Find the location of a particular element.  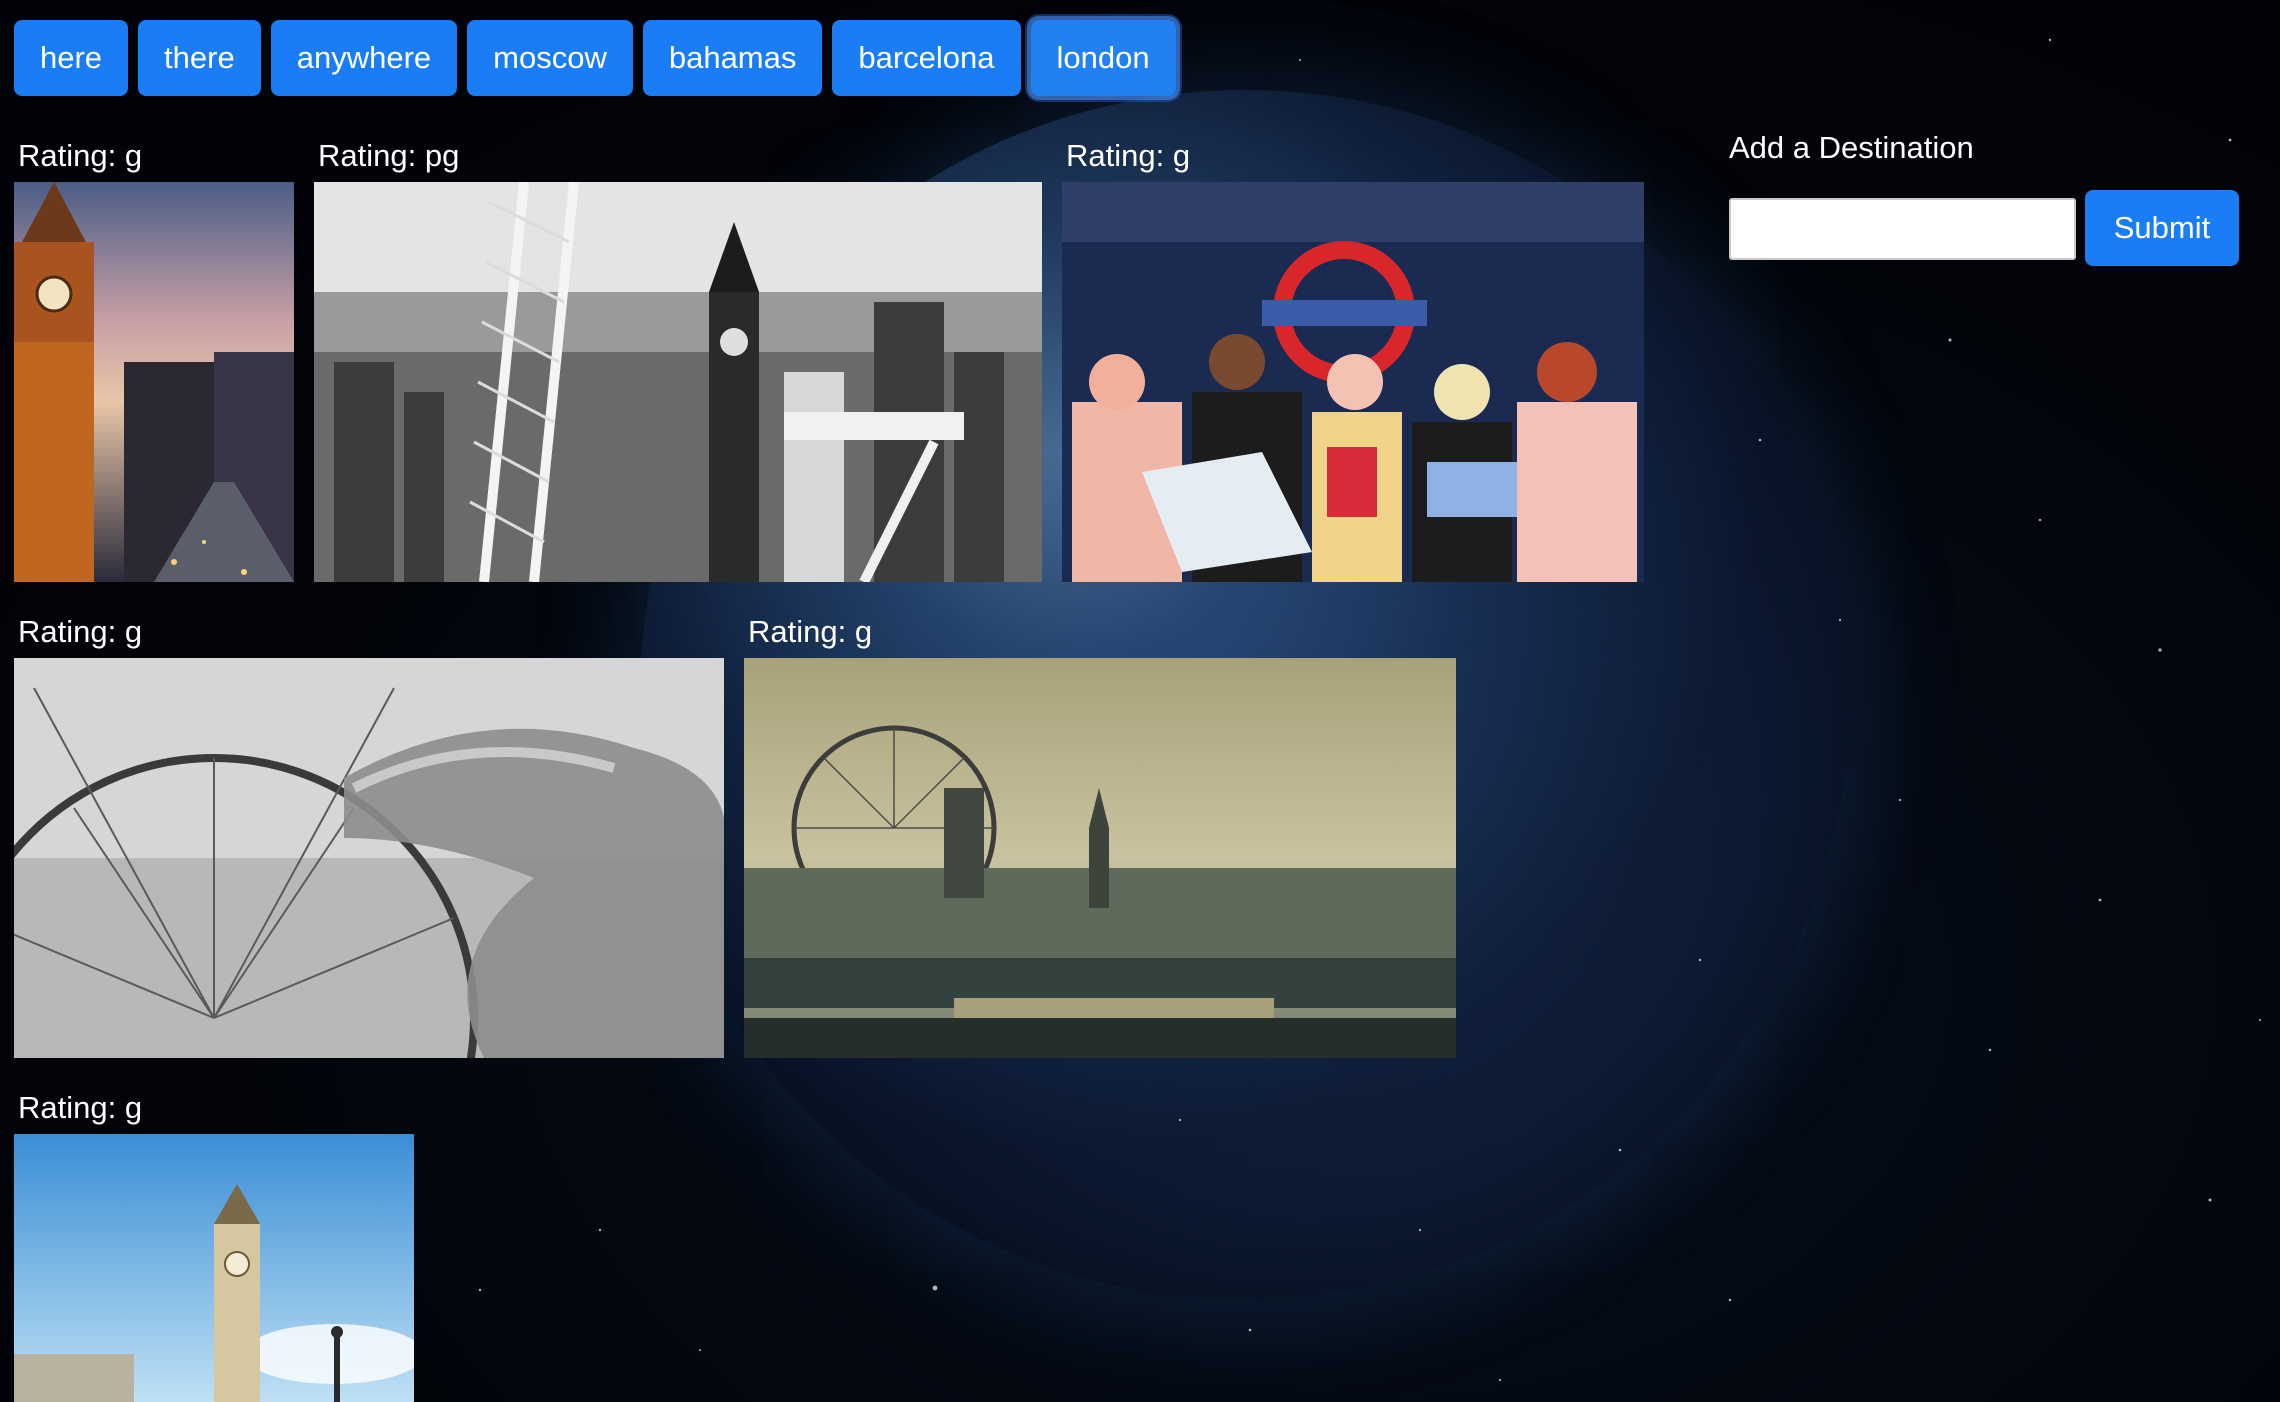

destination-button-bahamas: bahamas is located at coordinates (732, 58).